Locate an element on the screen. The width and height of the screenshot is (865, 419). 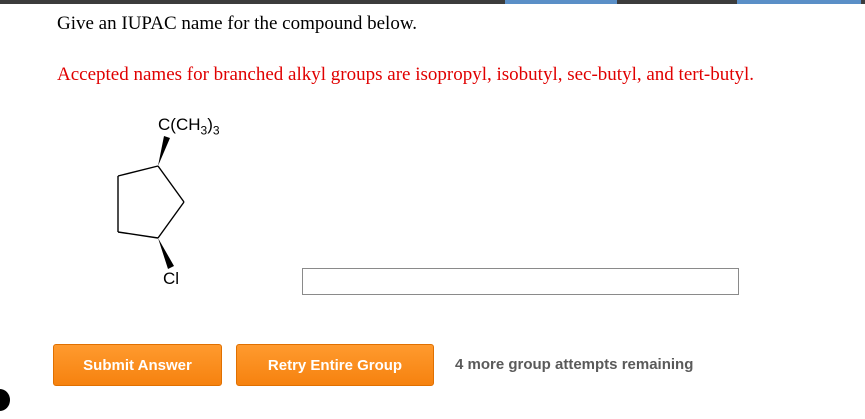
tert-butyl-text: C(CH3)3 is located at coordinates (189, 126).